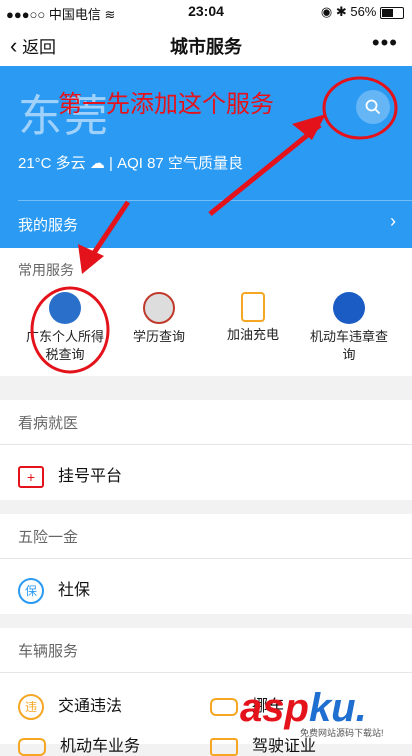 This screenshot has width=412, height=756. Describe the element at coordinates (31, 590) in the screenshot. I see `insurance-icon: 保` at that location.